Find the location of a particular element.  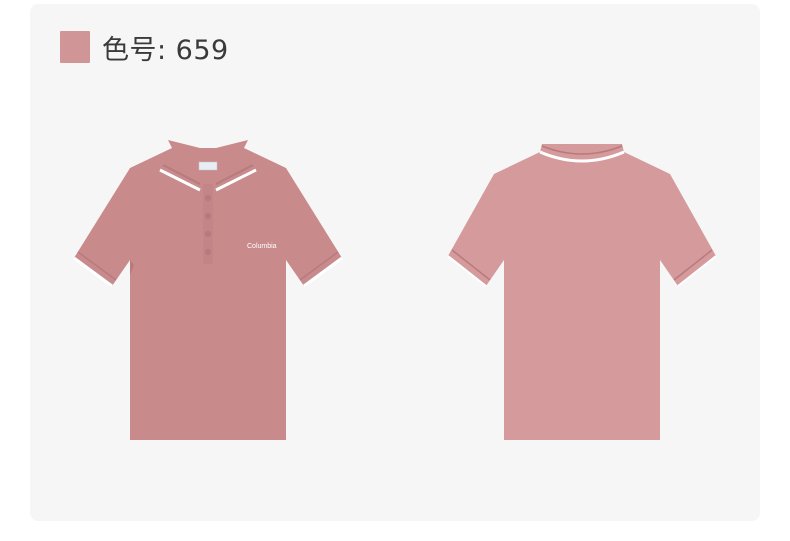

color-indicator: 色号: 659 is located at coordinates (144, 48).